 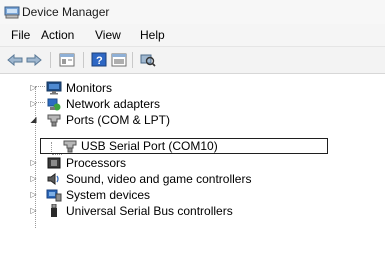 What do you see at coordinates (57, 35) in the screenshot?
I see `menu-action: Action` at bounding box center [57, 35].